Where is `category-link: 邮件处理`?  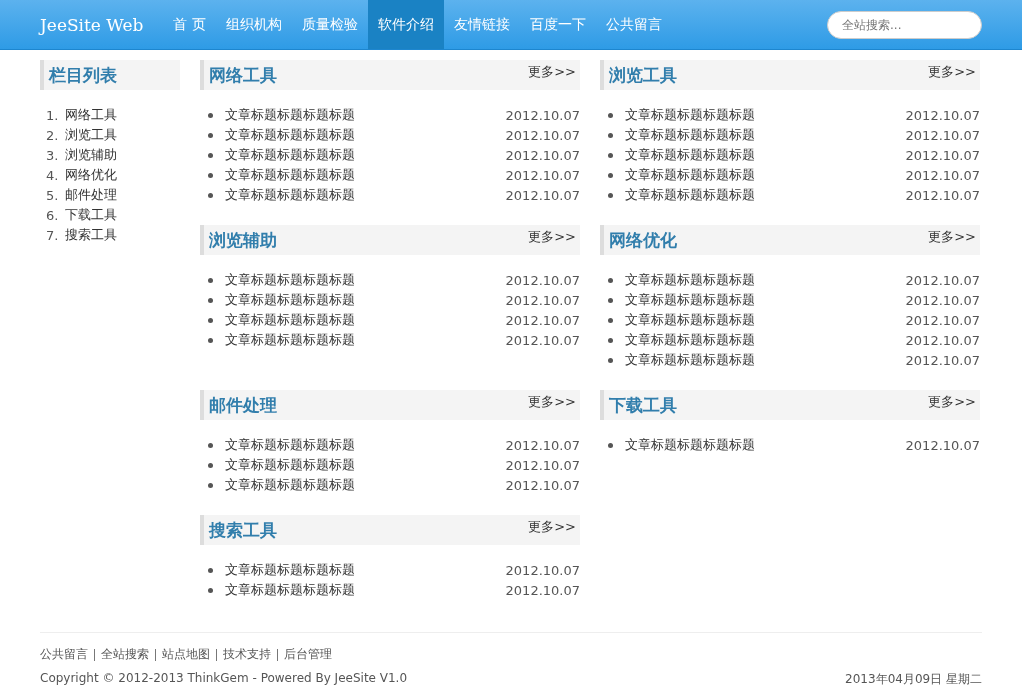
category-link: 邮件处理 is located at coordinates (91, 195).